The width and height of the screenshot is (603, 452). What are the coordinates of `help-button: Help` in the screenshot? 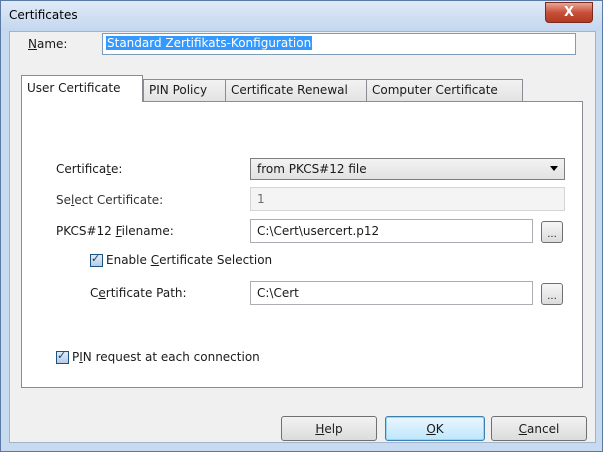 It's located at (329, 428).